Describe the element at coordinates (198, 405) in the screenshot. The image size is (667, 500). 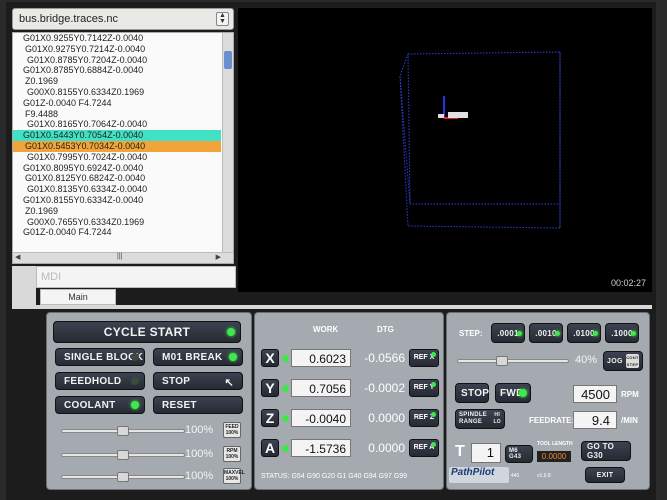
I see `reset-button: RESET` at that location.